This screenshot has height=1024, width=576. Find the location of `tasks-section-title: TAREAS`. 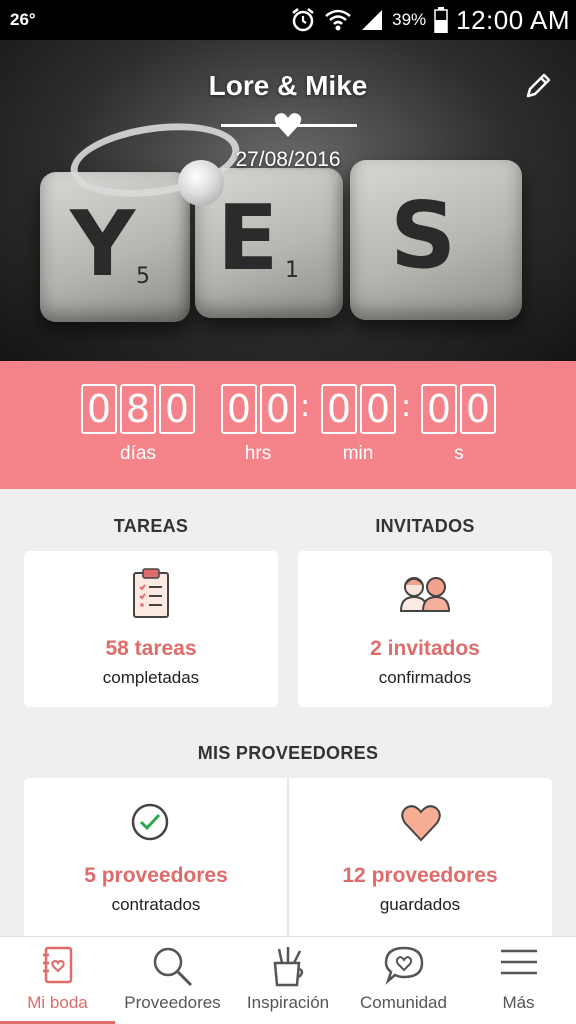

tasks-section-title: TAREAS is located at coordinates (151, 526).